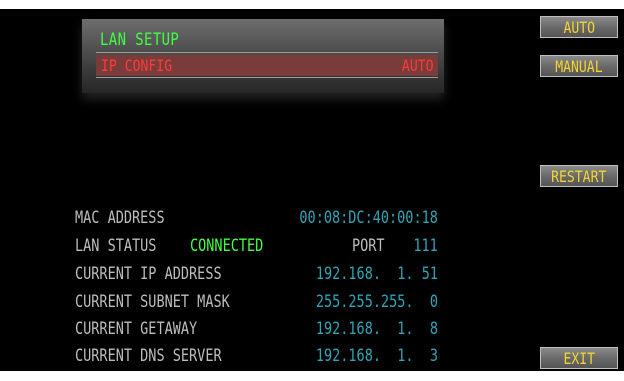 The width and height of the screenshot is (624, 381). I want to click on mac-address-value: 00:08:DC:40:00:18, so click(368, 217).